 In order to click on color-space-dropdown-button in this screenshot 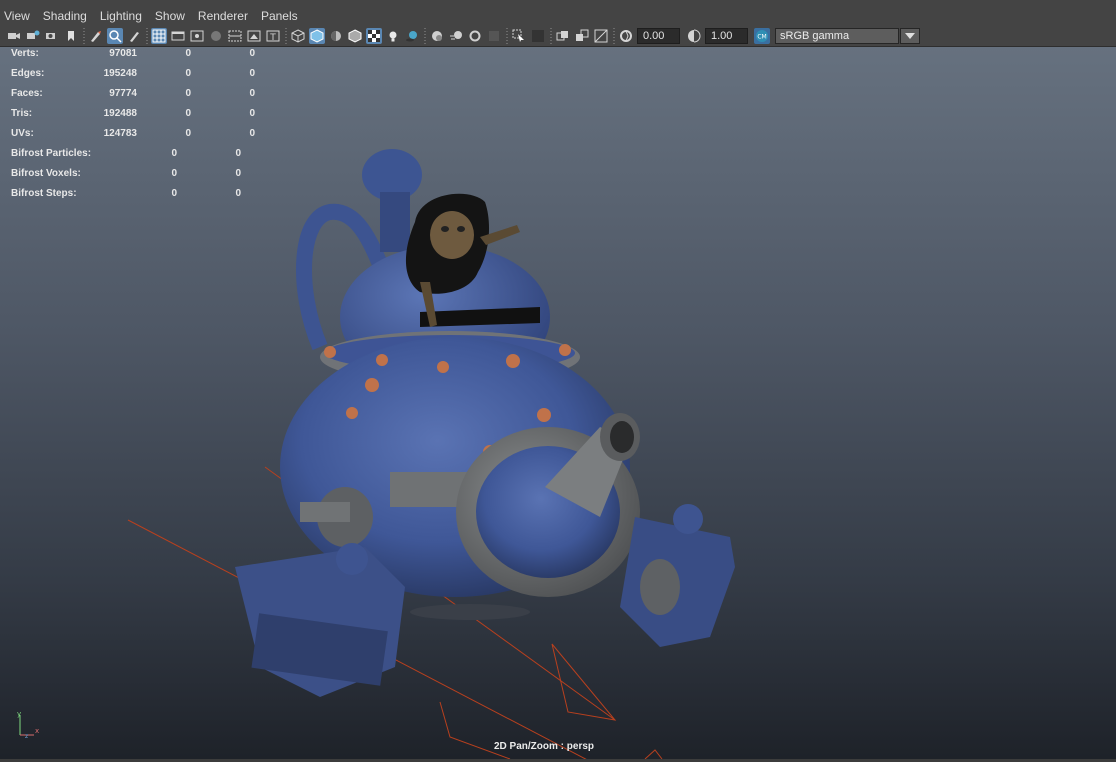, I will do `click(910, 36)`.